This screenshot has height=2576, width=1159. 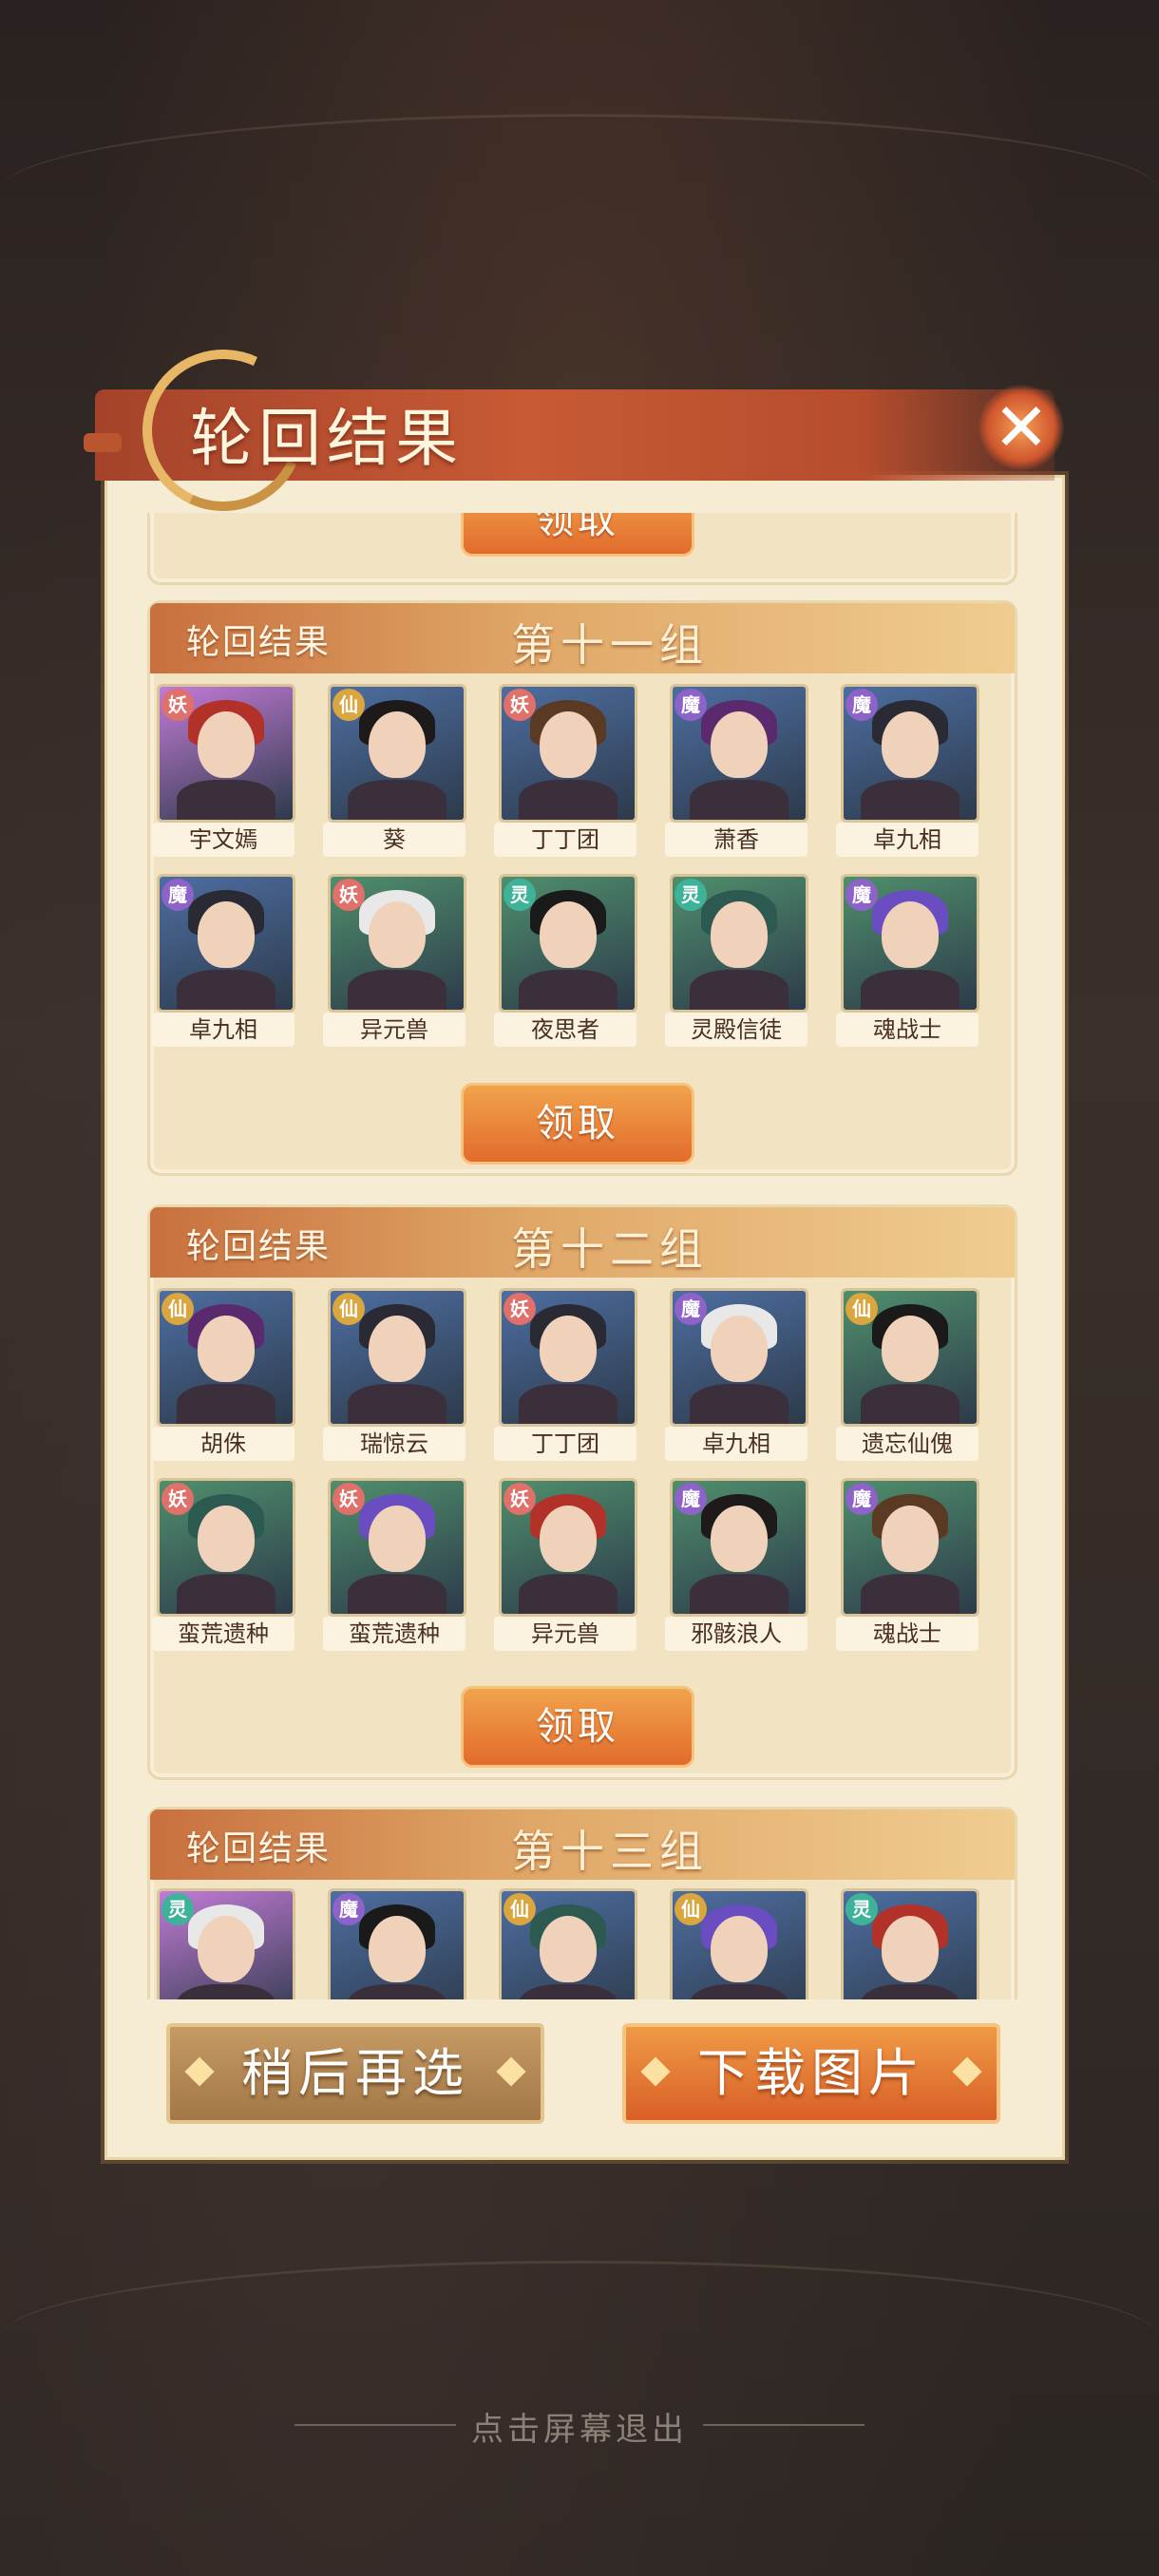 I want to click on hero-portrait: 灵, so click(x=226, y=1943).